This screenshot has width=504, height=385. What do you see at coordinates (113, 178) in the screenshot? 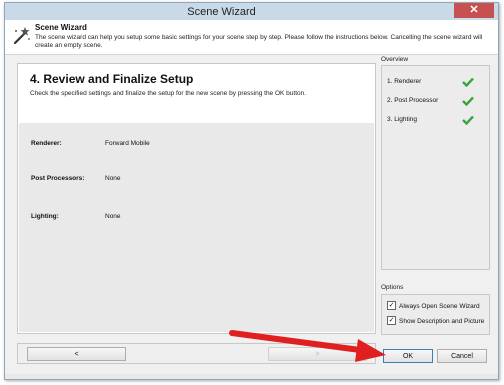
I see `post-processors-value: None` at bounding box center [113, 178].